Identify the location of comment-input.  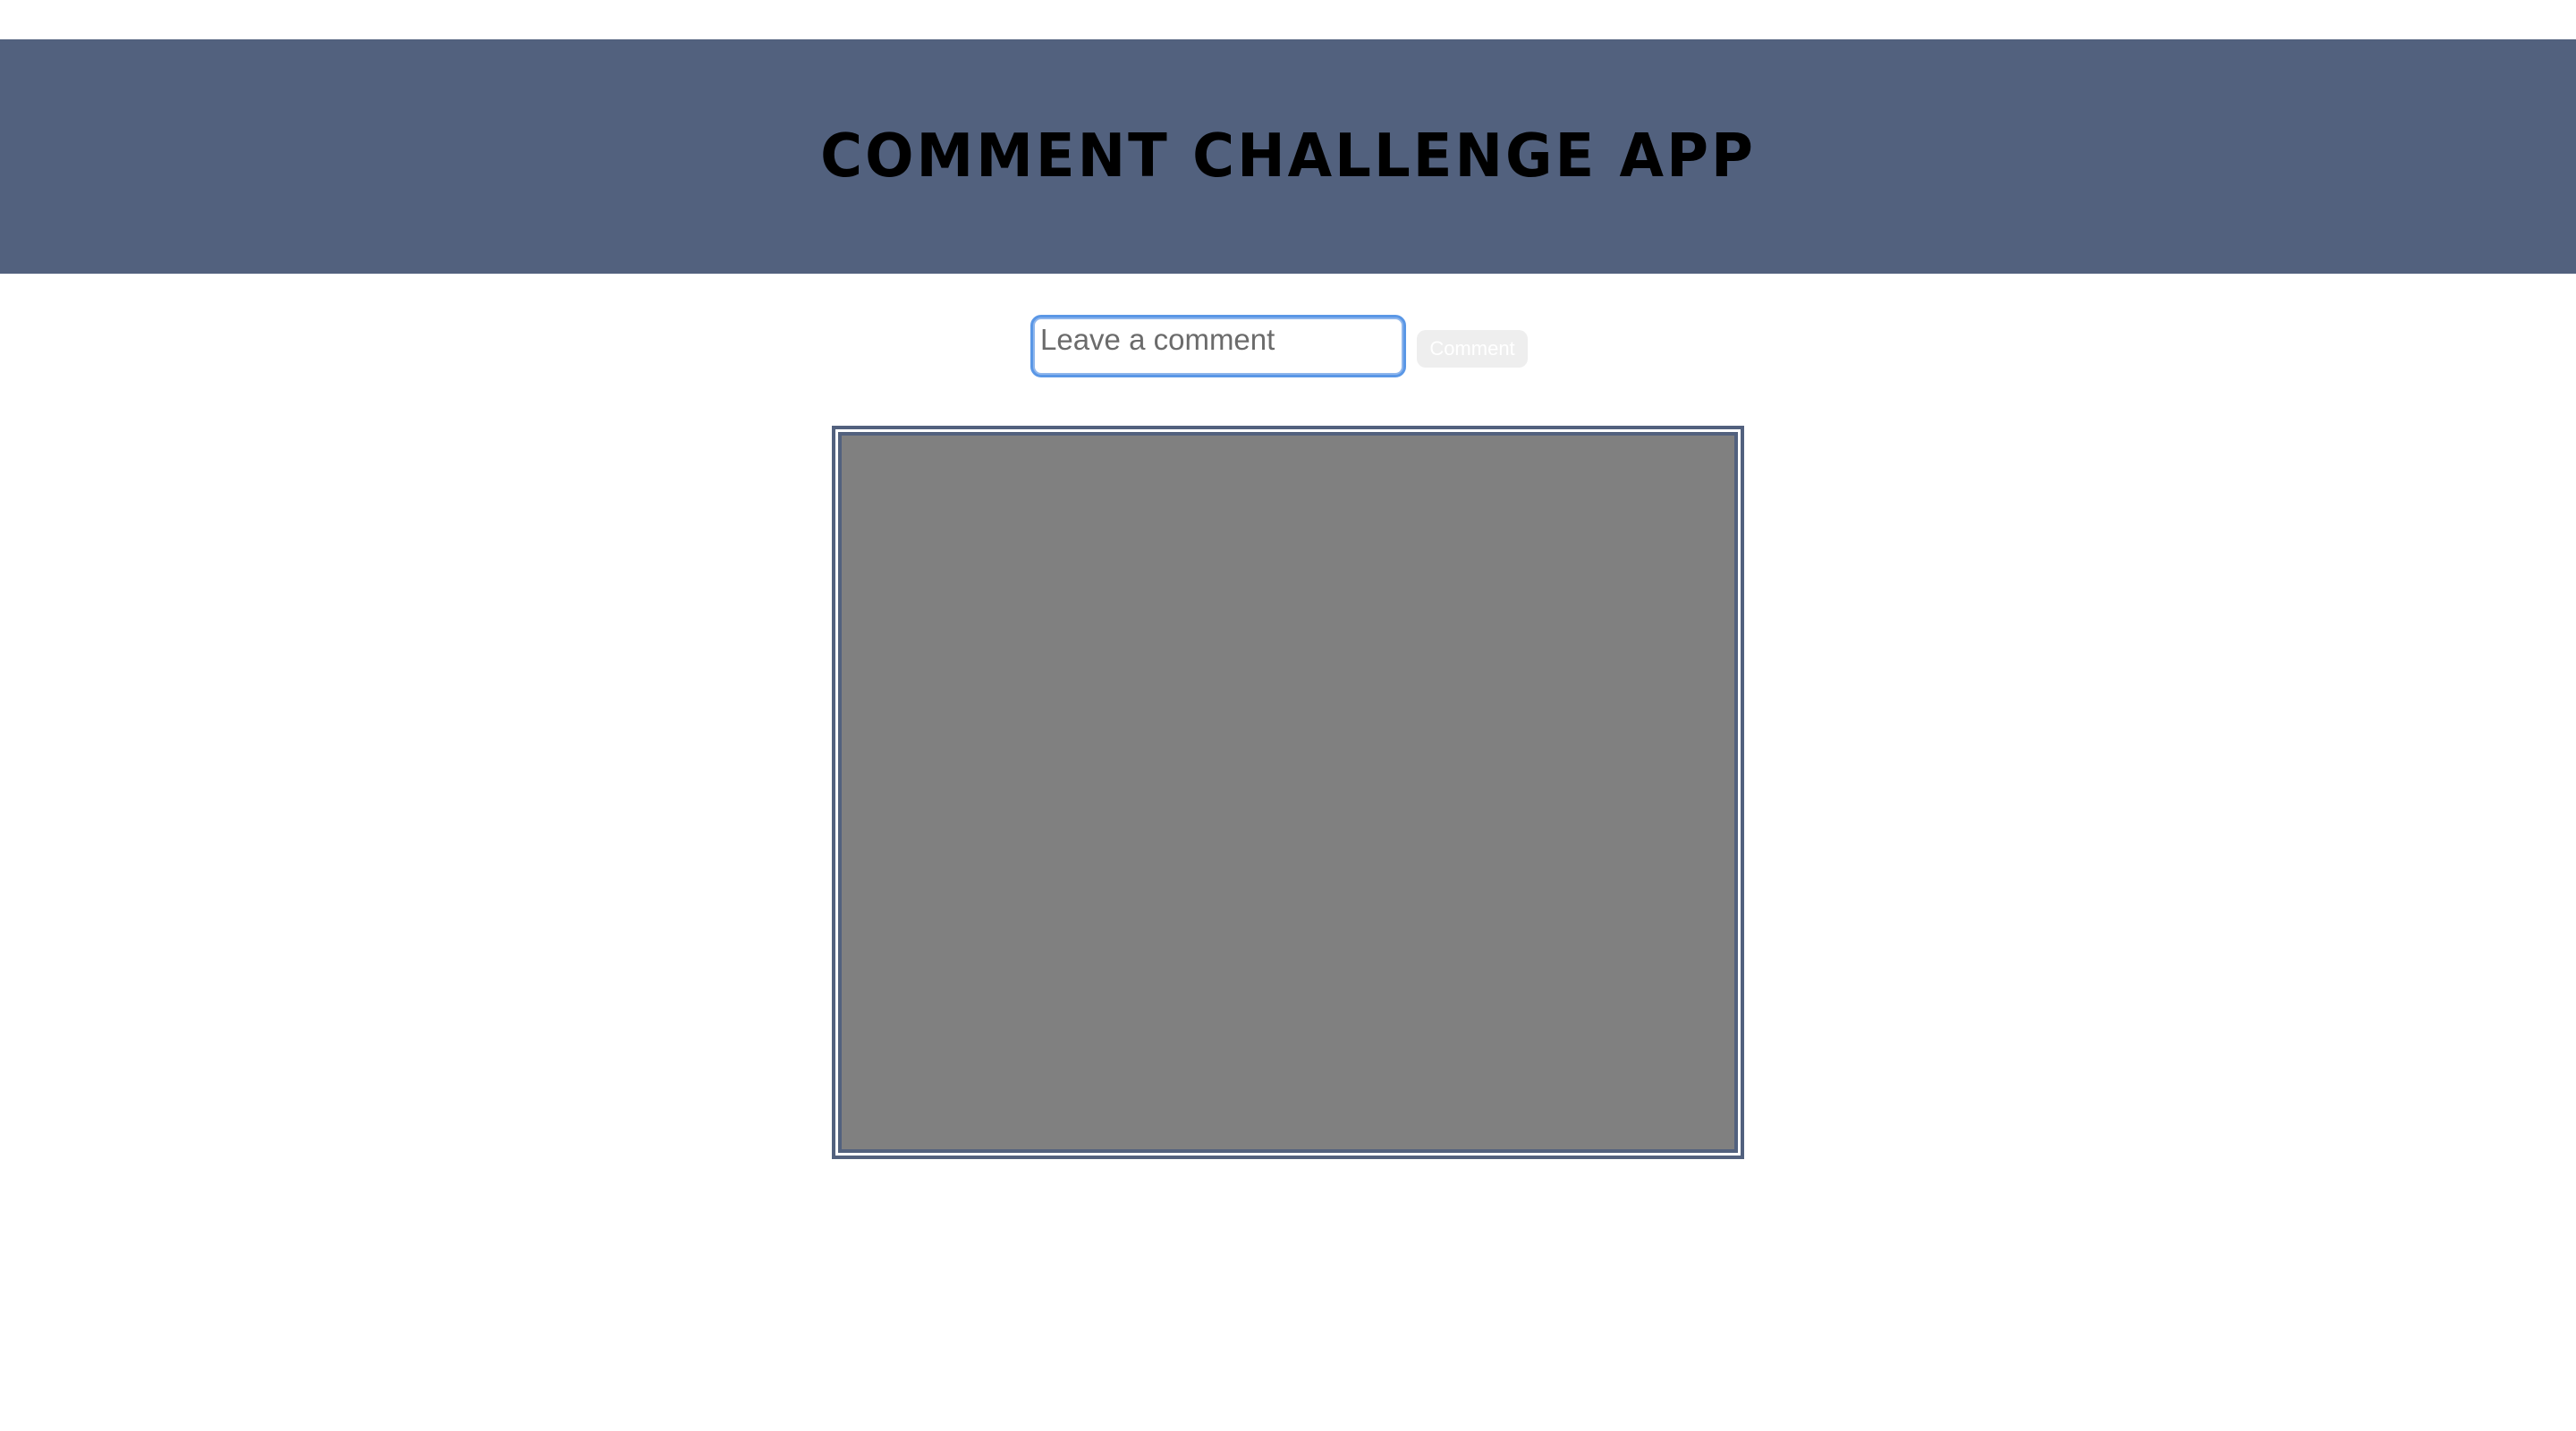
(1218, 346).